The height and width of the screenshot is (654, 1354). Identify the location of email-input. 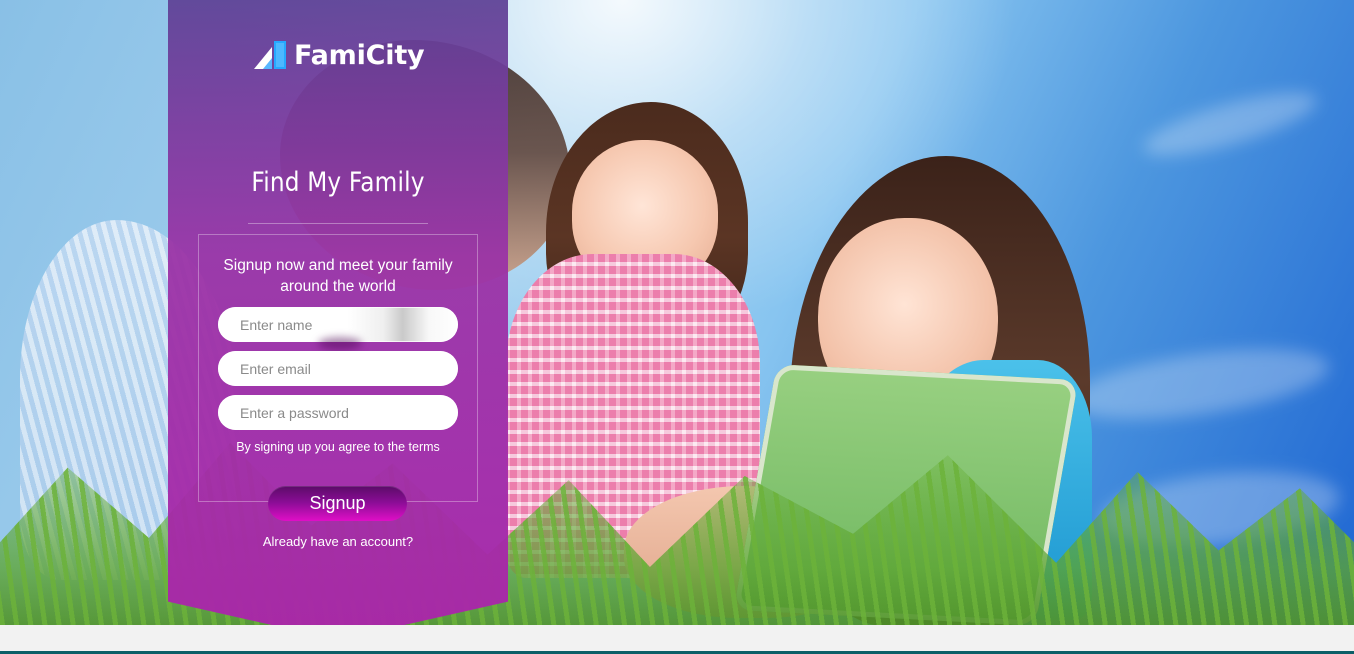
(338, 368).